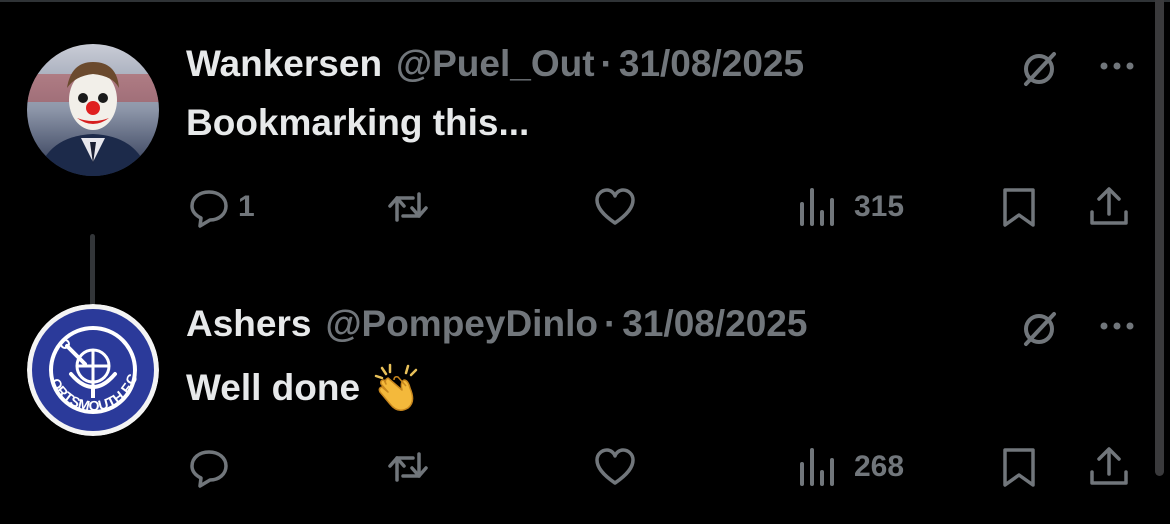 The height and width of the screenshot is (524, 1170). I want to click on clap-emoji, so click(396, 387).